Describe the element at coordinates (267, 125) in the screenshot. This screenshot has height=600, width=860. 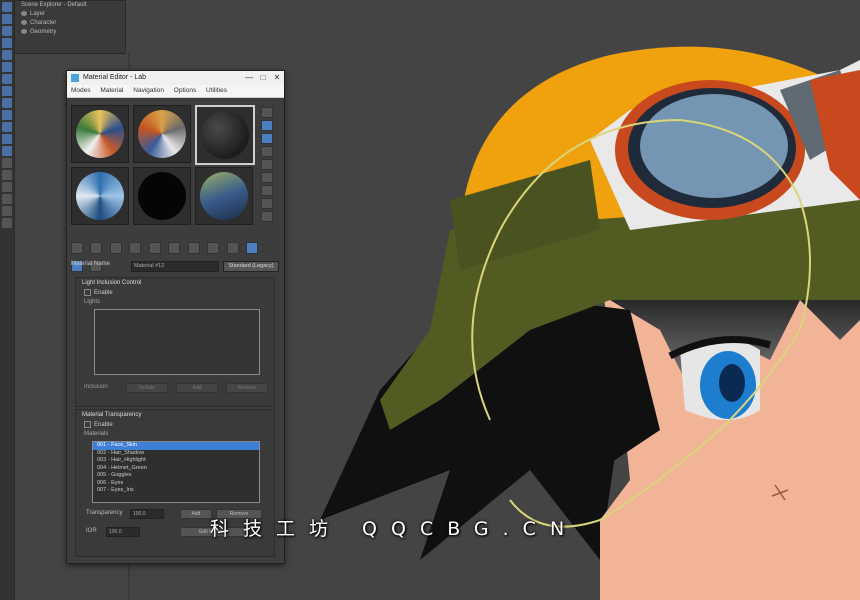
I see `backlight-icon` at that location.